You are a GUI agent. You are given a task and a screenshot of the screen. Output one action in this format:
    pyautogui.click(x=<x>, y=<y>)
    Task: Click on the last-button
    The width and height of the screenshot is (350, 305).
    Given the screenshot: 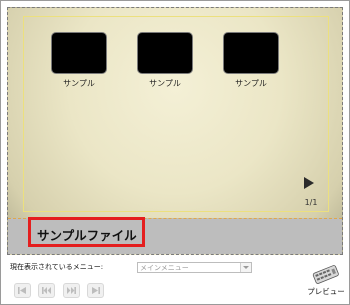 What is the action you would take?
    pyautogui.click(x=95, y=290)
    